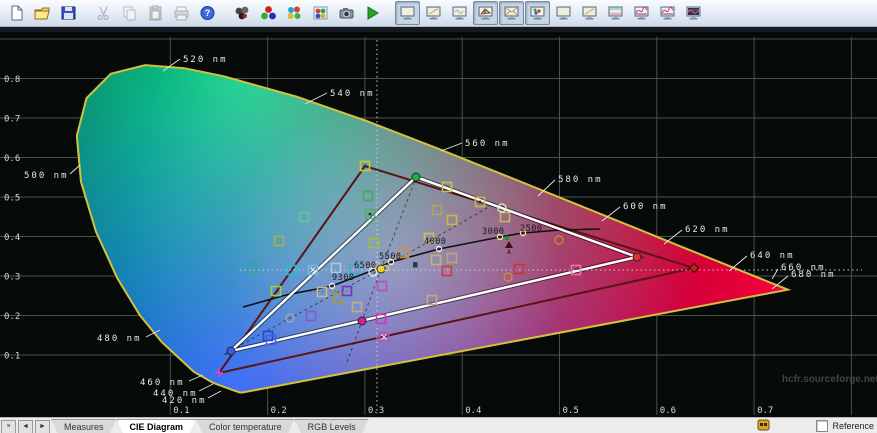  What do you see at coordinates (12, 357) in the screenshot?
I see `y-tick-label: 0.1` at bounding box center [12, 357].